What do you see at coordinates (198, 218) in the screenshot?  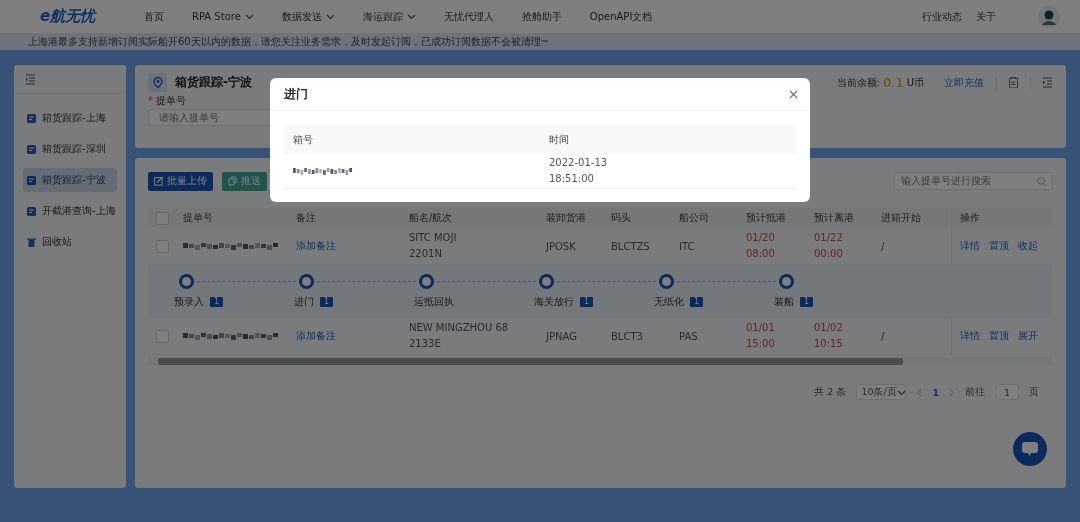 I see `column-header: 提单号` at bounding box center [198, 218].